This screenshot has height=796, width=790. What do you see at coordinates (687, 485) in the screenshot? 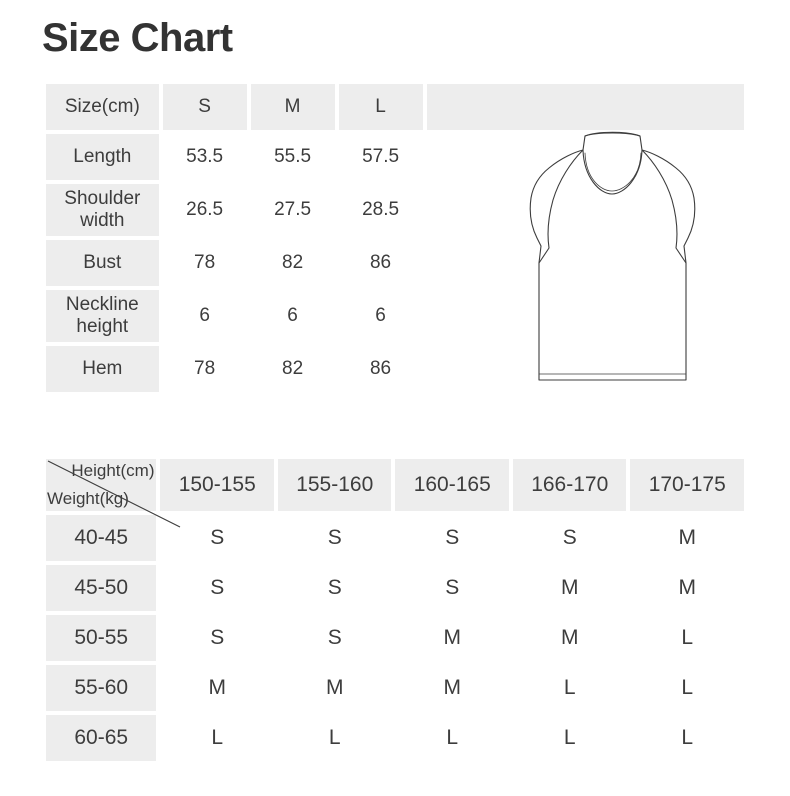
I see `height-range-170-175: 170-175` at bounding box center [687, 485].